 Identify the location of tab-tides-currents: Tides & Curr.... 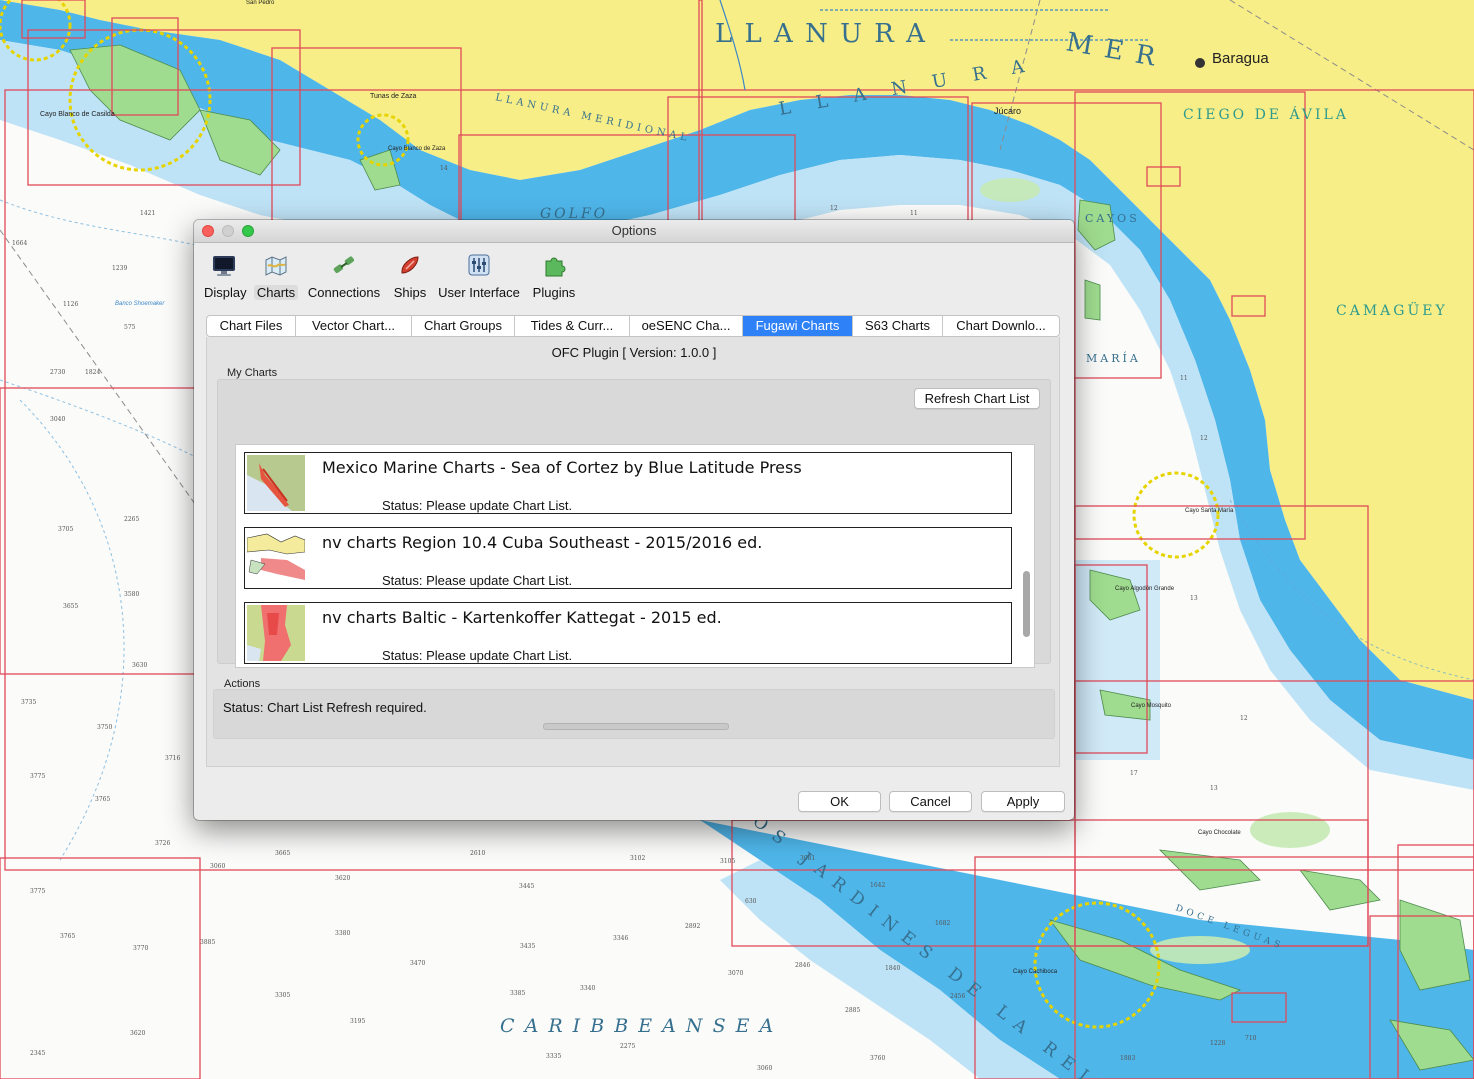
(572, 326).